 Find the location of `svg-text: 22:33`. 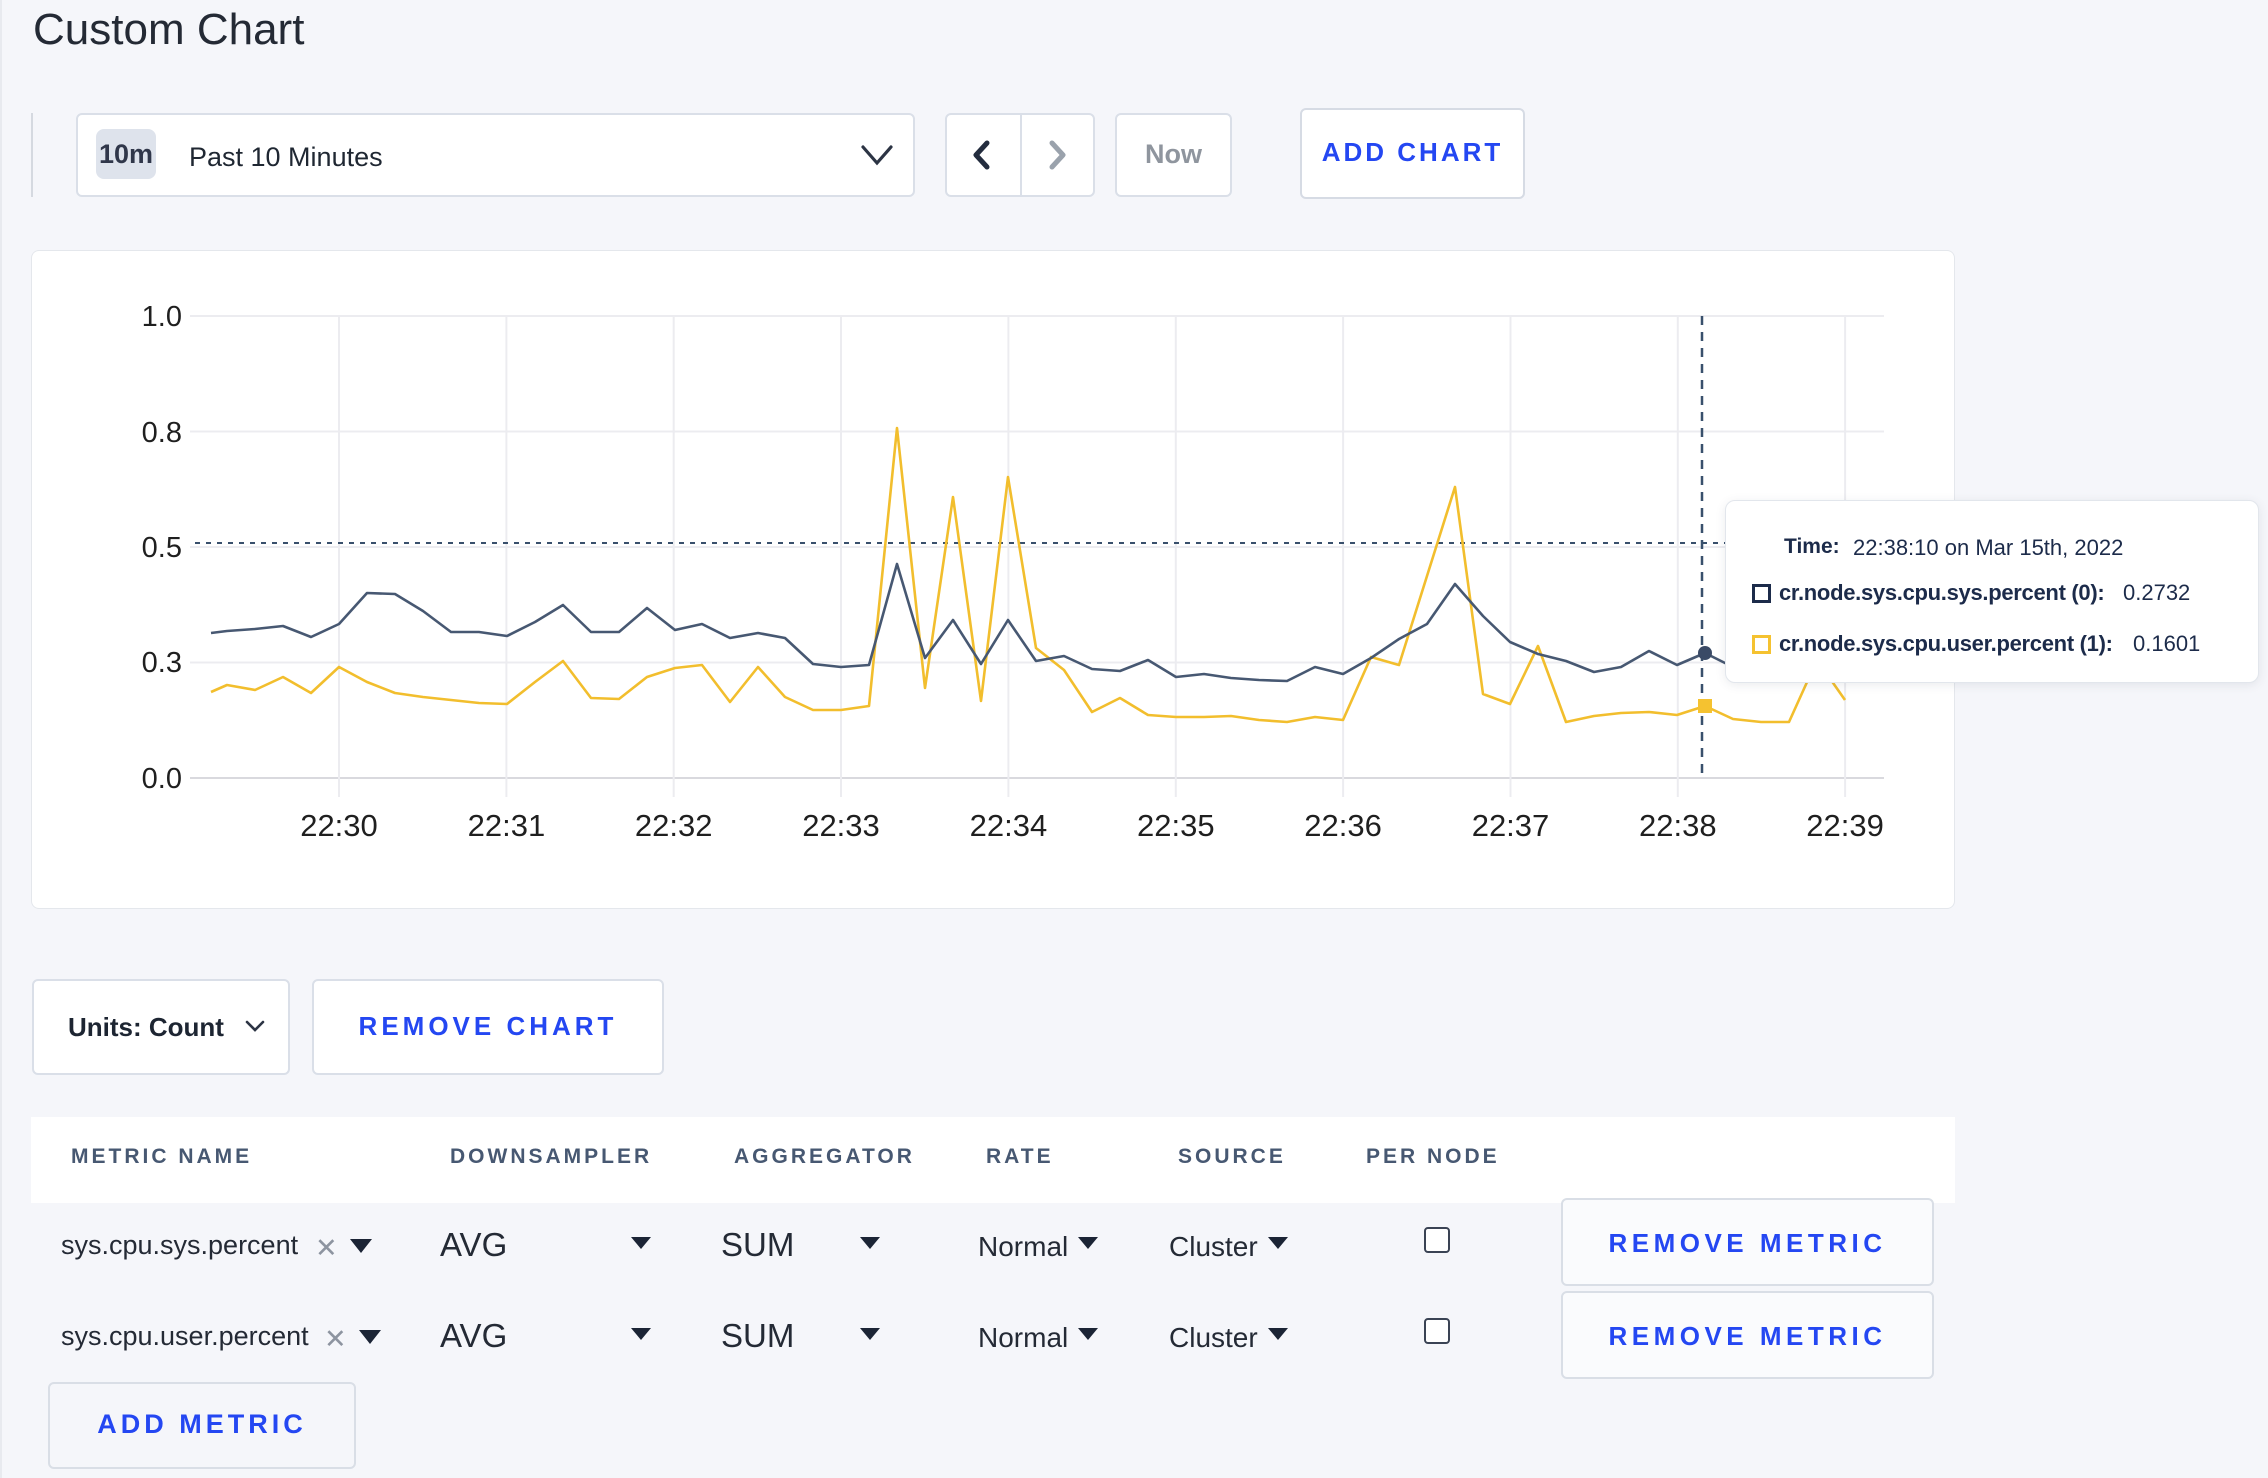

svg-text: 22:33 is located at coordinates (841, 825).